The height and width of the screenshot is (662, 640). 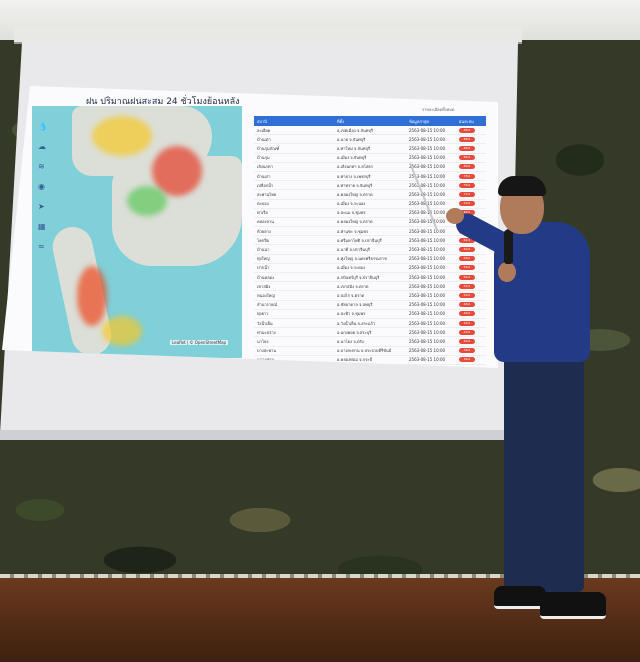 I want to click on rain-badge: 36.0, so click(x=467, y=360).